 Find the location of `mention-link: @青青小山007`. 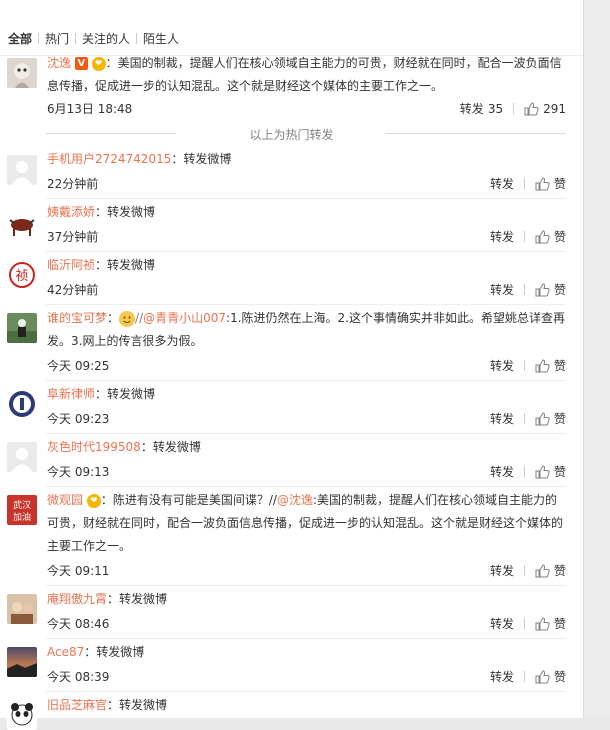

mention-link: @青青小山007 is located at coordinates (184, 318).